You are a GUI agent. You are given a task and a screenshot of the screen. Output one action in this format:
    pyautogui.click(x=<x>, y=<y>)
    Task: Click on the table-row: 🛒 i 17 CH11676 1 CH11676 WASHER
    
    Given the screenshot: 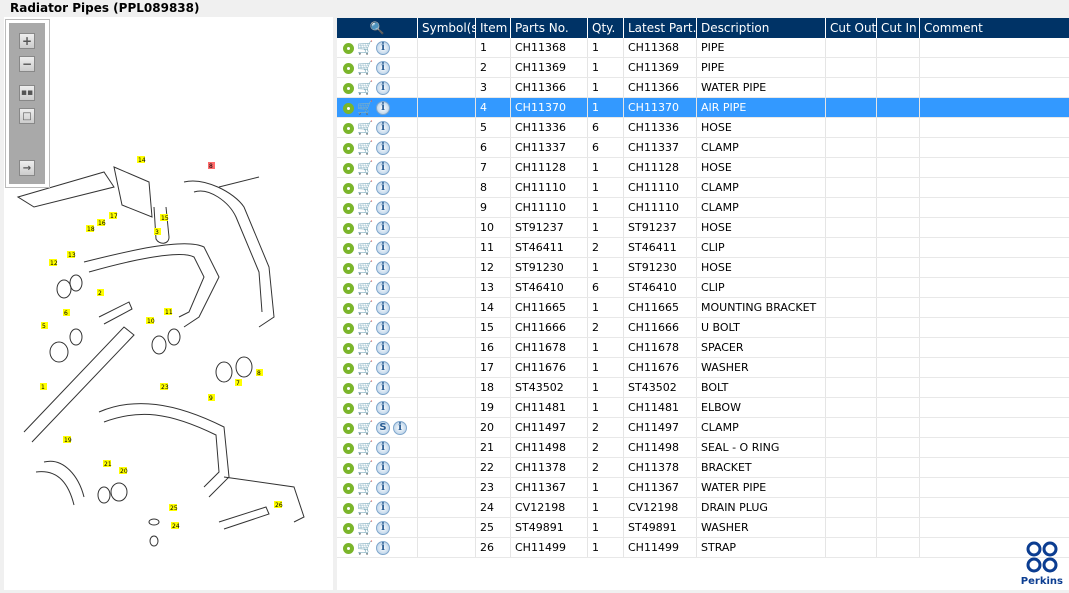 What is the action you would take?
    pyautogui.click(x=703, y=368)
    